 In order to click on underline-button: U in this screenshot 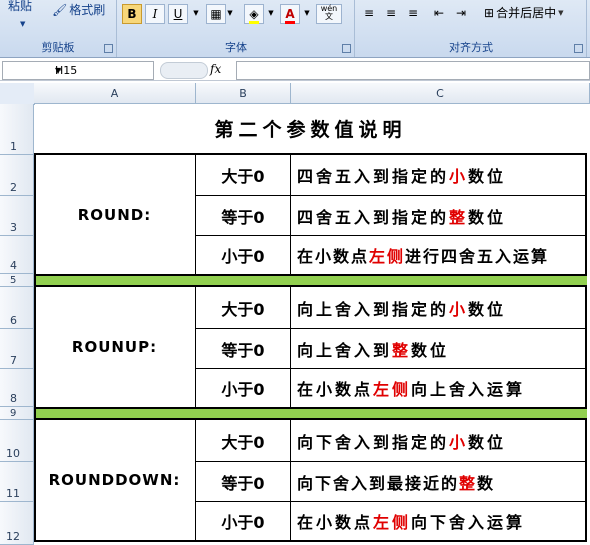, I will do `click(178, 14)`.